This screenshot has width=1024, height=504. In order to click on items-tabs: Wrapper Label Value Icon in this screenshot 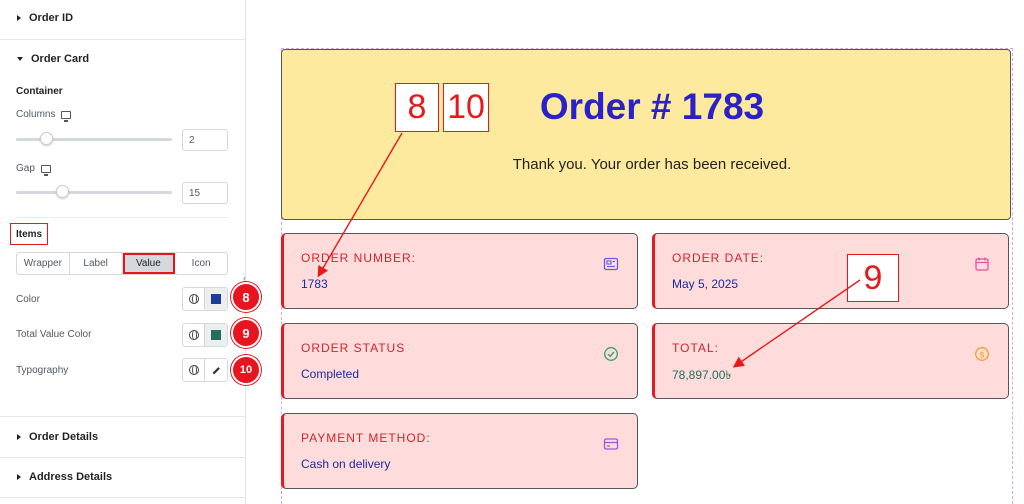, I will do `click(122, 263)`.